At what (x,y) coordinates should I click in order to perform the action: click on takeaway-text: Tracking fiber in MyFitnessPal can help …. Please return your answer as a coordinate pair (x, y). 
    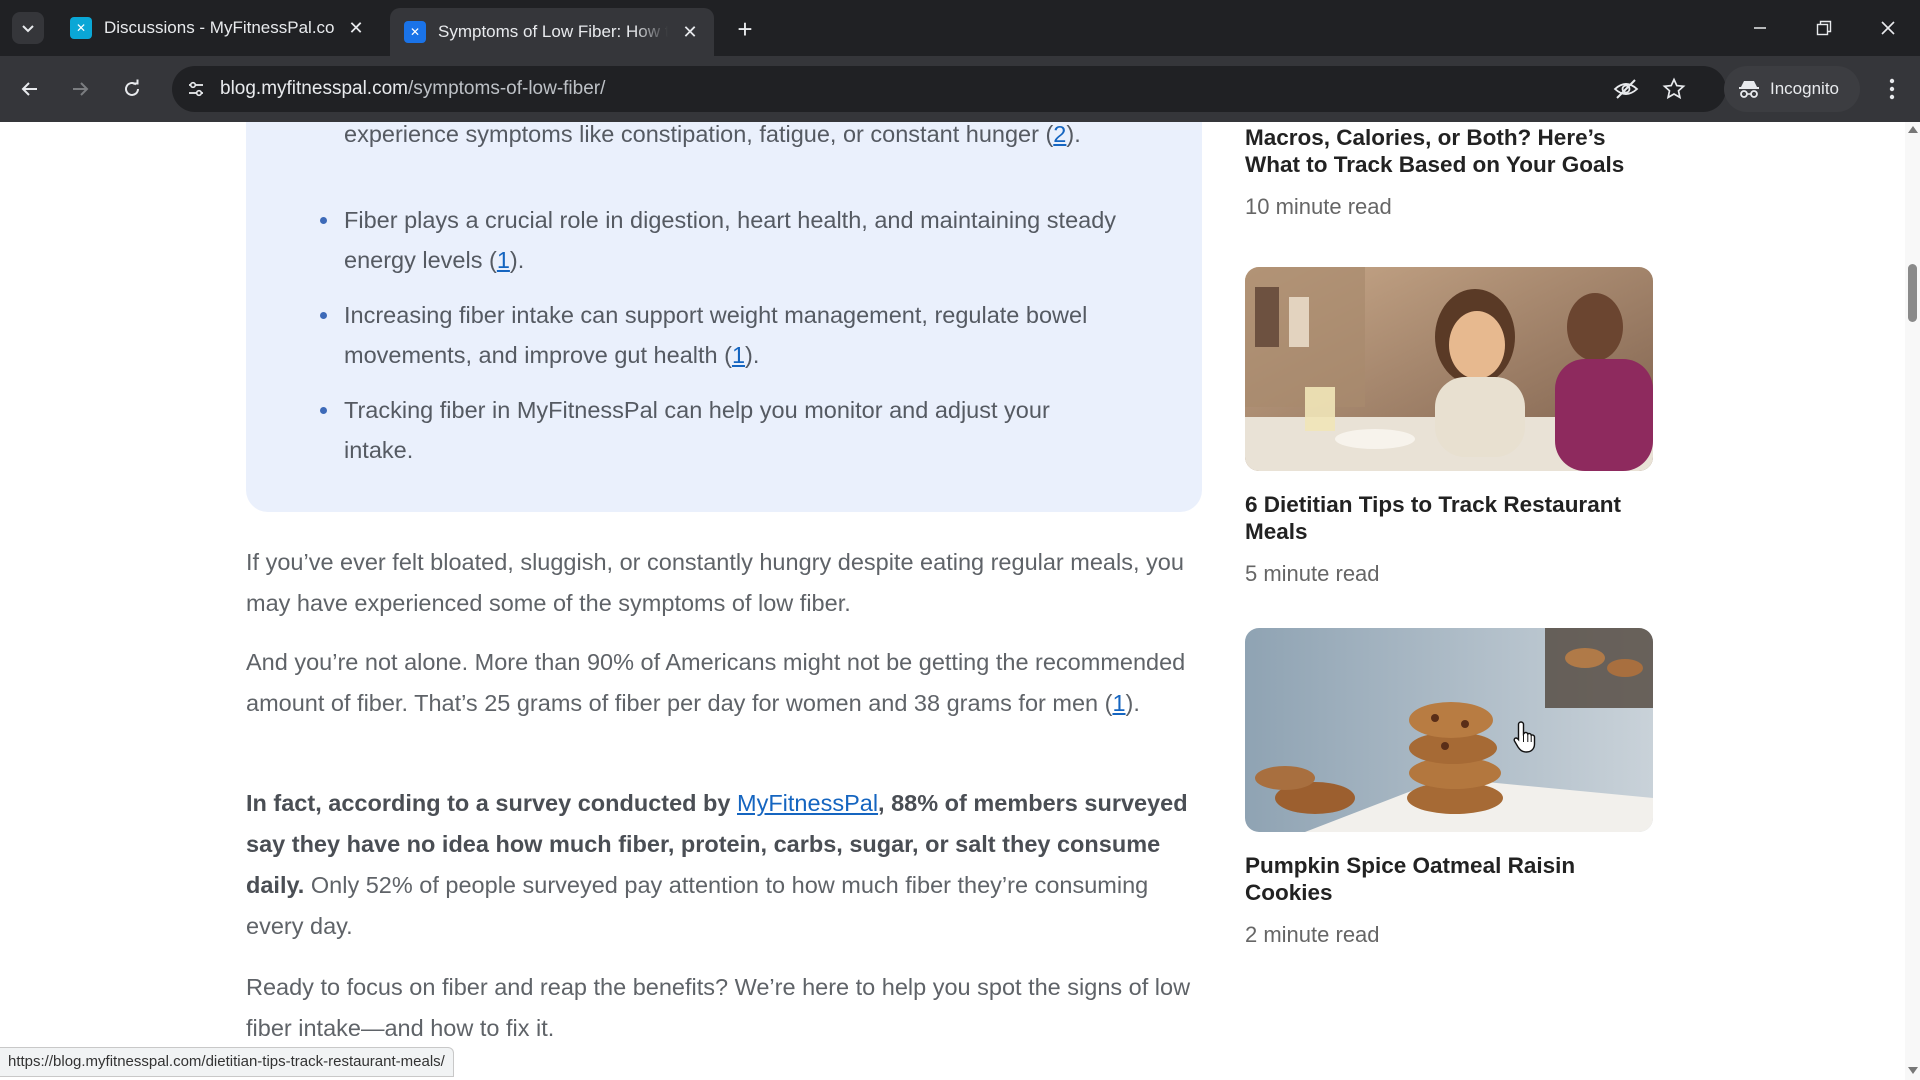
    Looking at the image, I should click on (697, 430).